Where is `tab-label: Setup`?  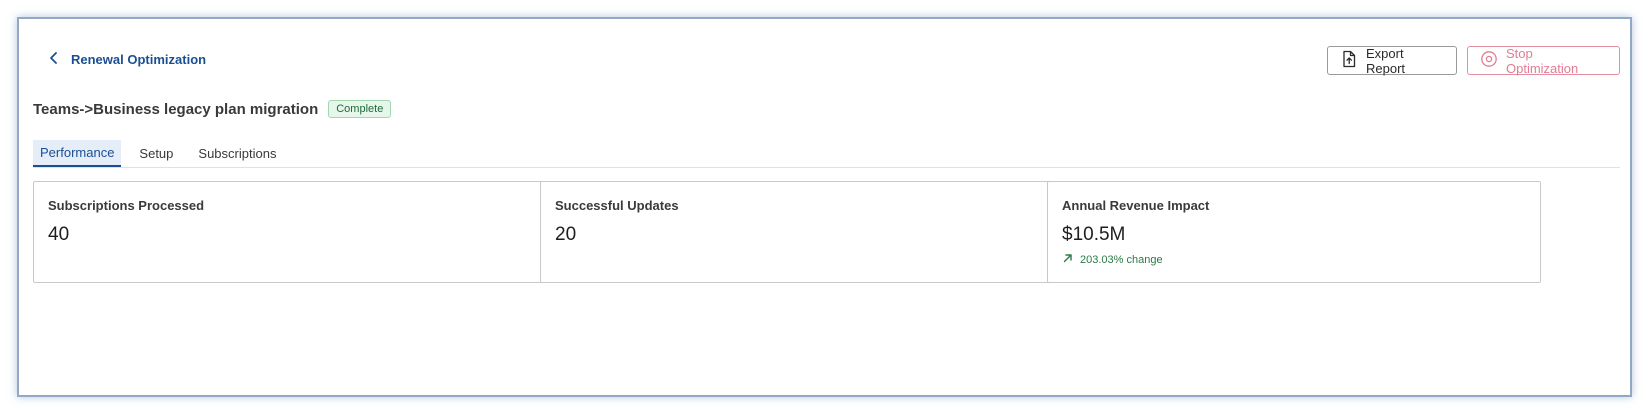 tab-label: Setup is located at coordinates (156, 153).